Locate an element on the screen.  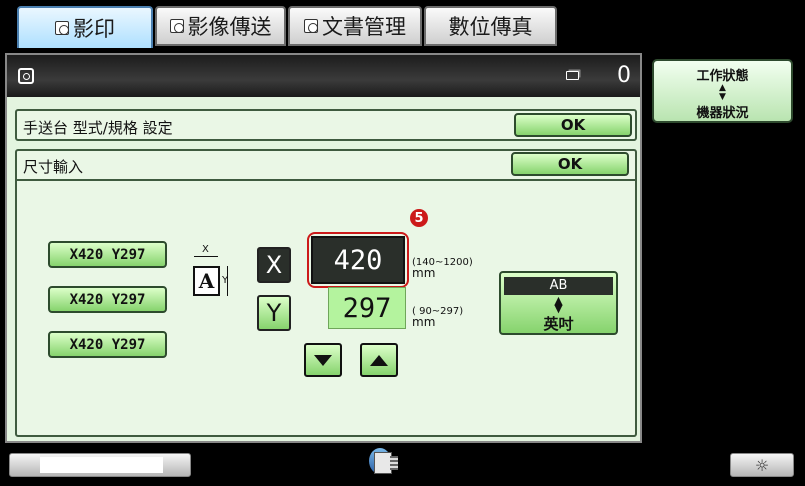
progress-fill is located at coordinates (101, 465).